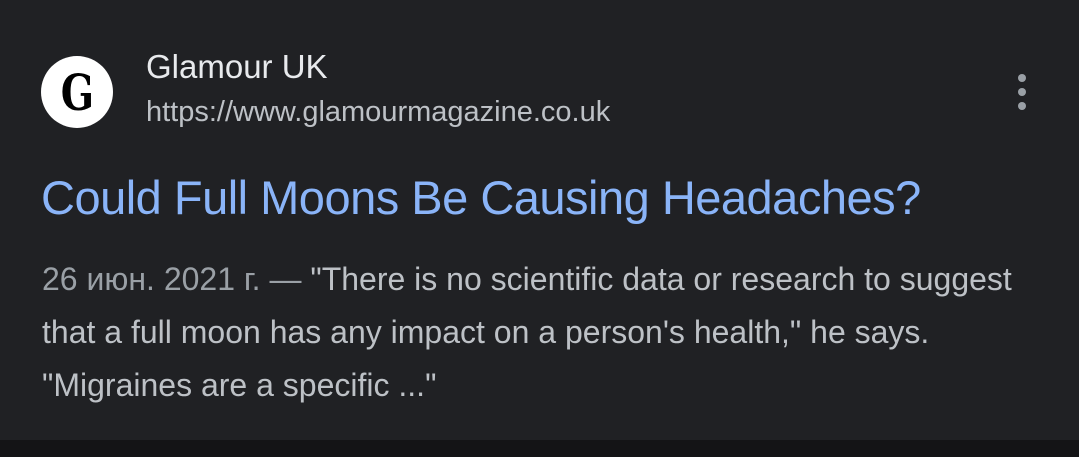 This screenshot has height=457, width=1079. What do you see at coordinates (237, 67) in the screenshot?
I see `site-name: Glamour UK` at bounding box center [237, 67].